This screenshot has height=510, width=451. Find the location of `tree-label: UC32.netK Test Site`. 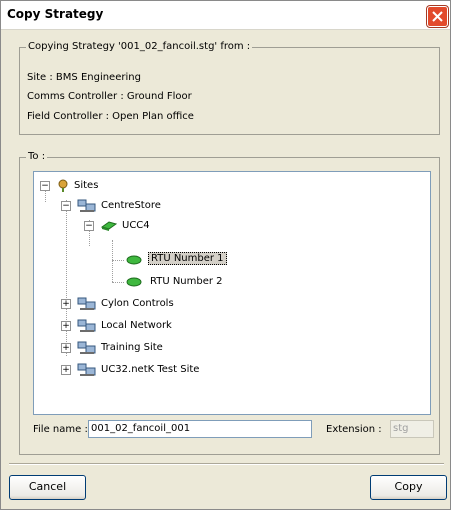

tree-label: UC32.netK Test Site is located at coordinates (150, 369).